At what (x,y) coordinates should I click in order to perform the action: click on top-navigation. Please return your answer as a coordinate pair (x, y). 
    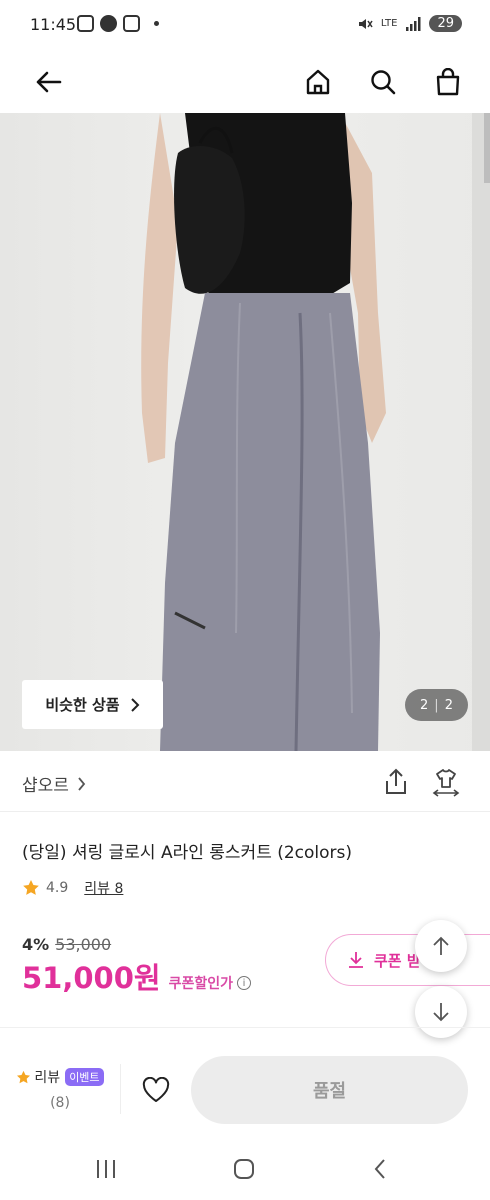
    Looking at the image, I should click on (245, 82).